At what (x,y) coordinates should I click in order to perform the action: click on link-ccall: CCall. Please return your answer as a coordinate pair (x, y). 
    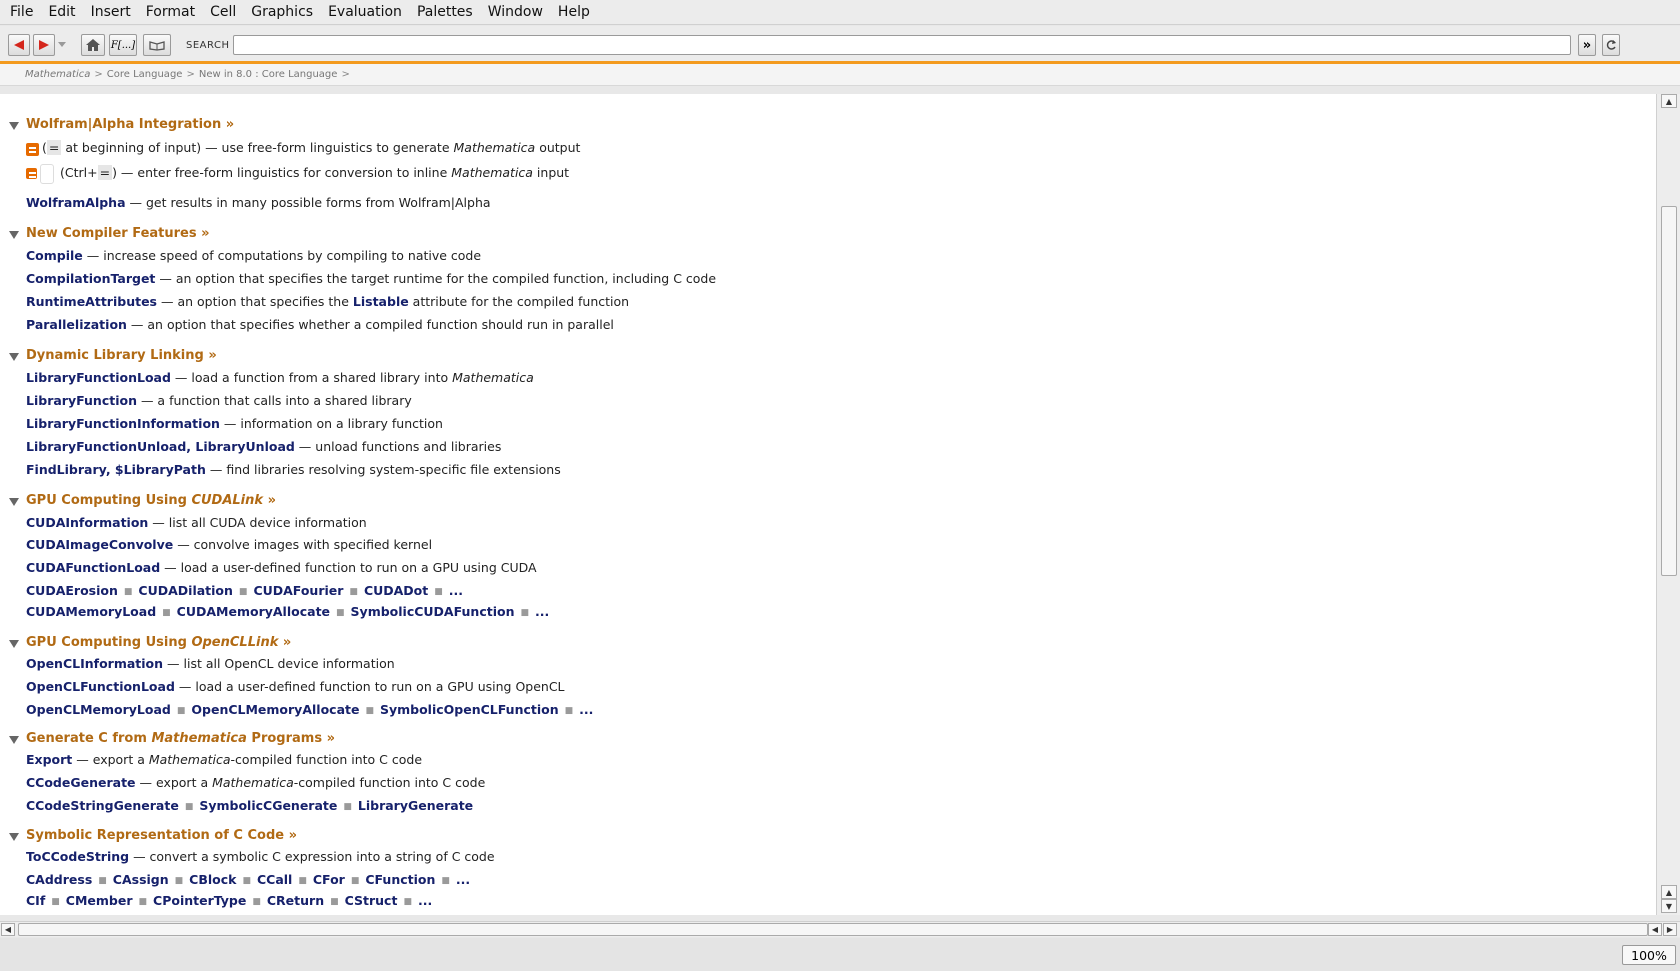
    Looking at the image, I should click on (274, 879).